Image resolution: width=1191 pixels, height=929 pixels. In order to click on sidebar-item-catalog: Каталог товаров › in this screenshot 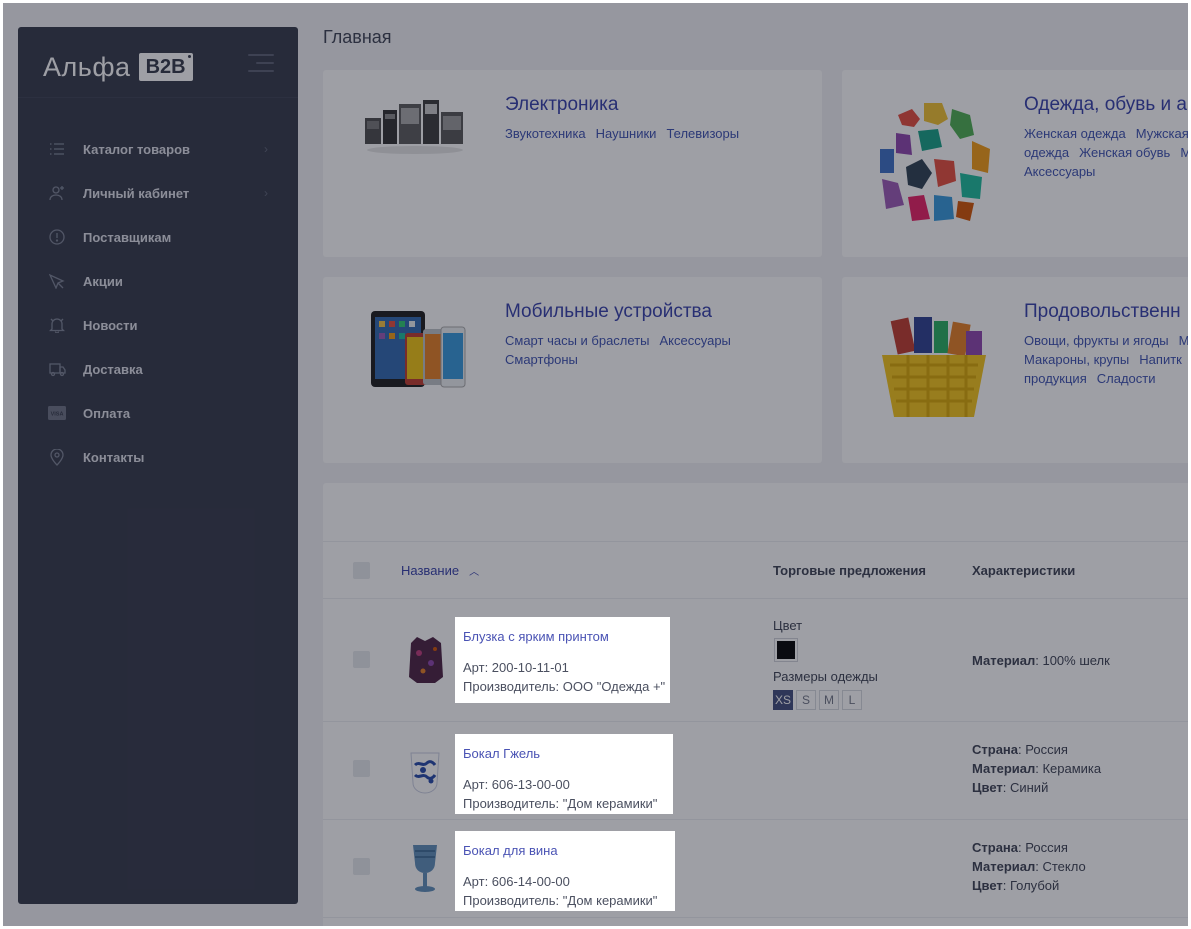, I will do `click(158, 149)`.